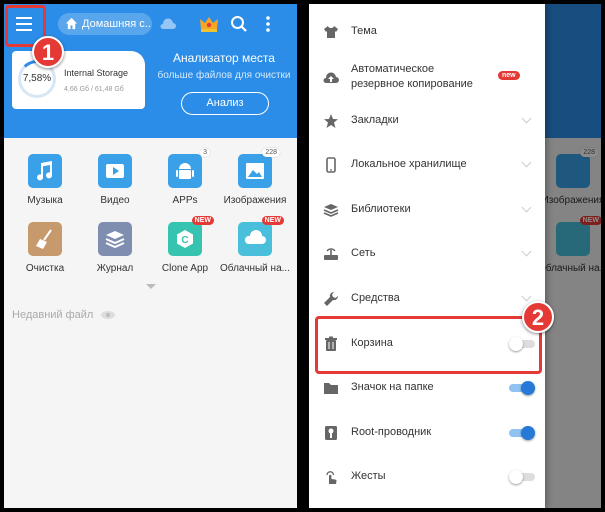 Image resolution: width=605 pixels, height=512 pixels. What do you see at coordinates (331, 32) in the screenshot?
I see `shirt-icon` at bounding box center [331, 32].